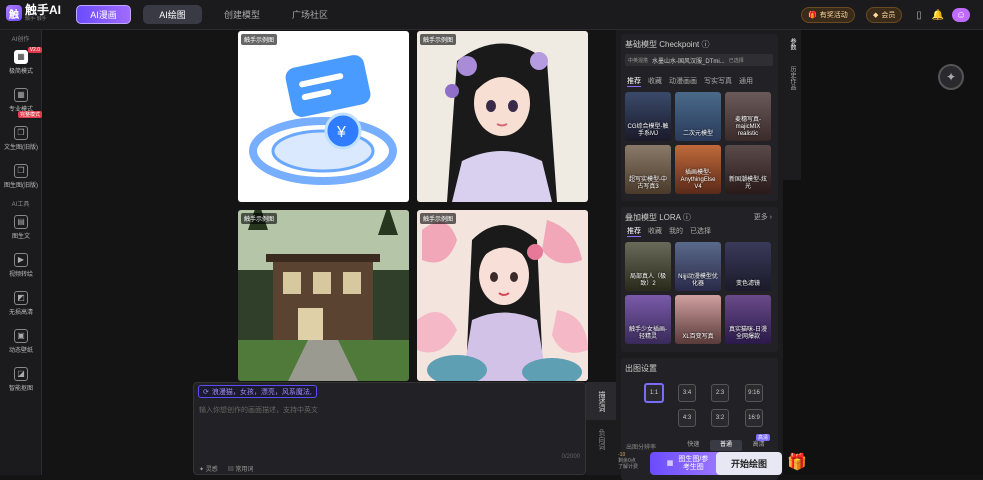 The width and height of the screenshot is (983, 480). I want to click on sidebar-item-simple-mode: ▦ 极简模式 V2.0, so click(21, 62).